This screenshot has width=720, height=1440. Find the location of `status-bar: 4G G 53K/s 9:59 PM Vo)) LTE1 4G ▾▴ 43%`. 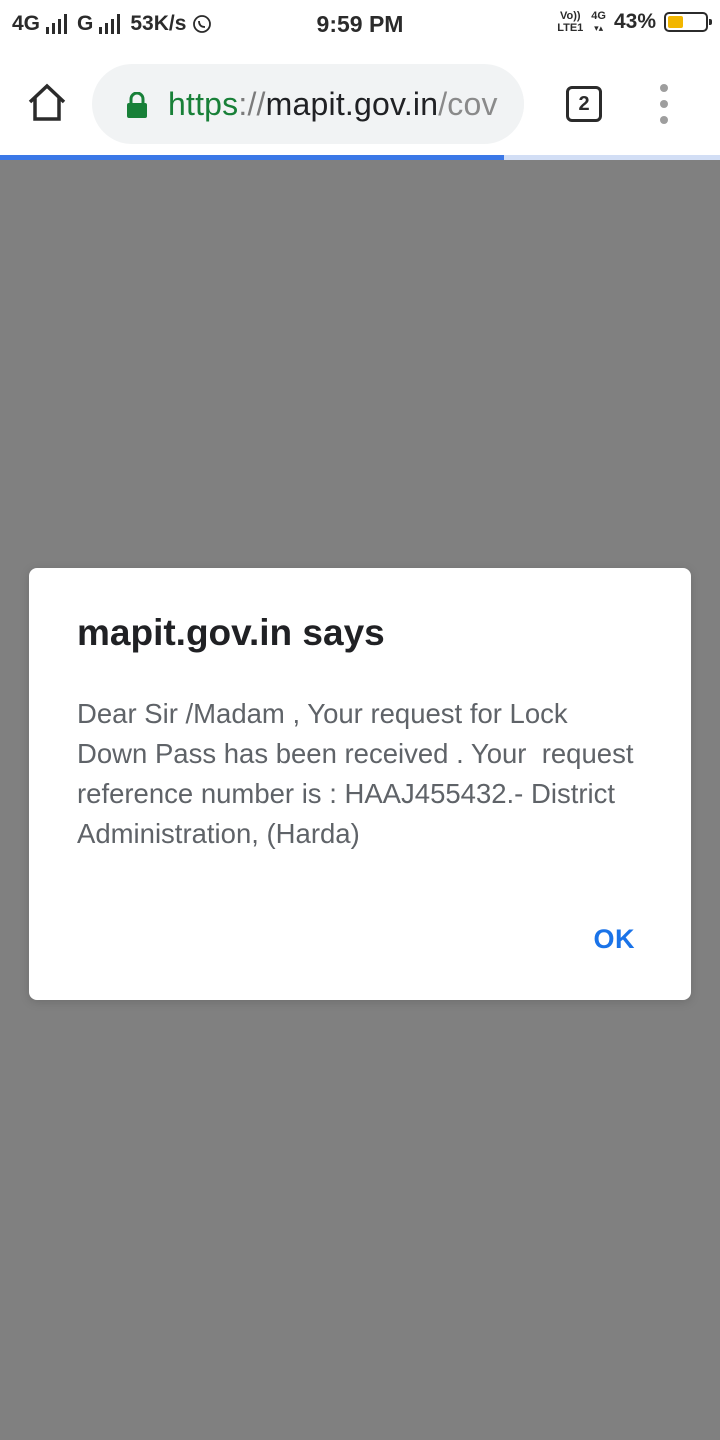

status-bar: 4G G 53K/s 9:59 PM Vo)) LTE1 4G ▾▴ 43% is located at coordinates (360, 25).